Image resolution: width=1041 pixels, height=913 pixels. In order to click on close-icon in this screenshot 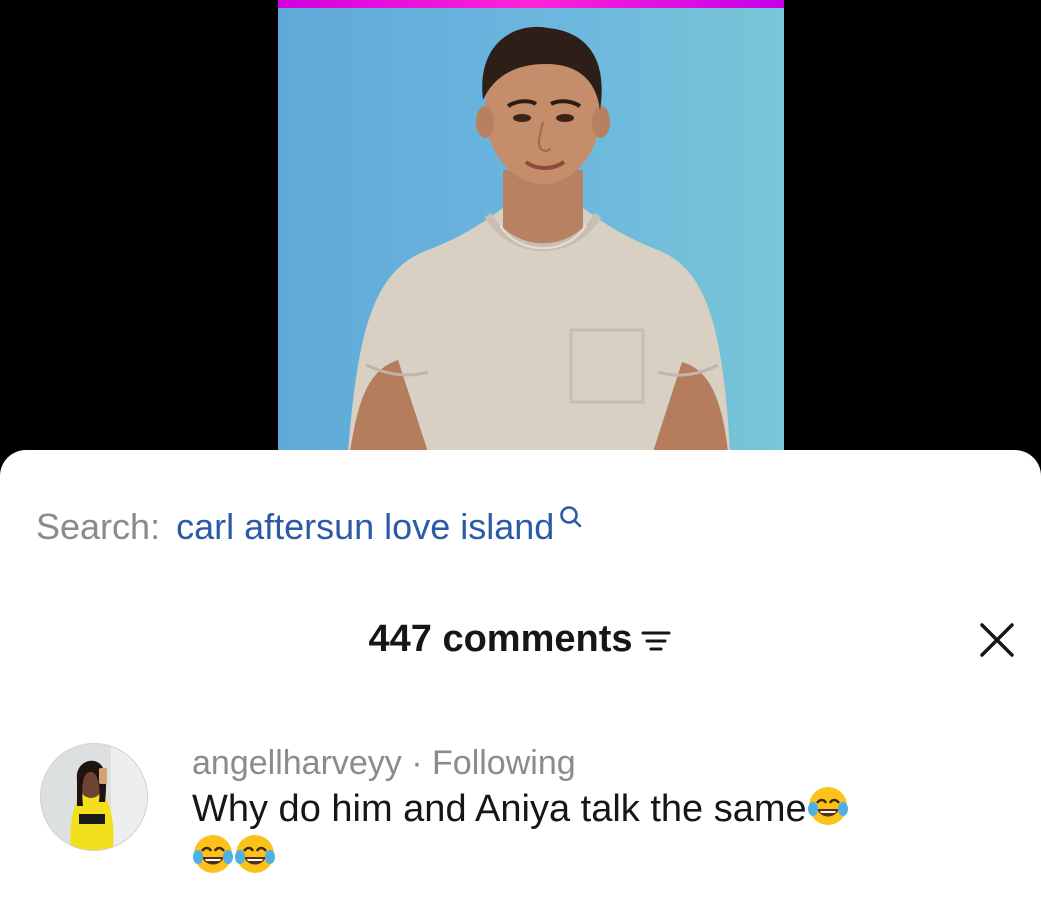, I will do `click(997, 640)`.